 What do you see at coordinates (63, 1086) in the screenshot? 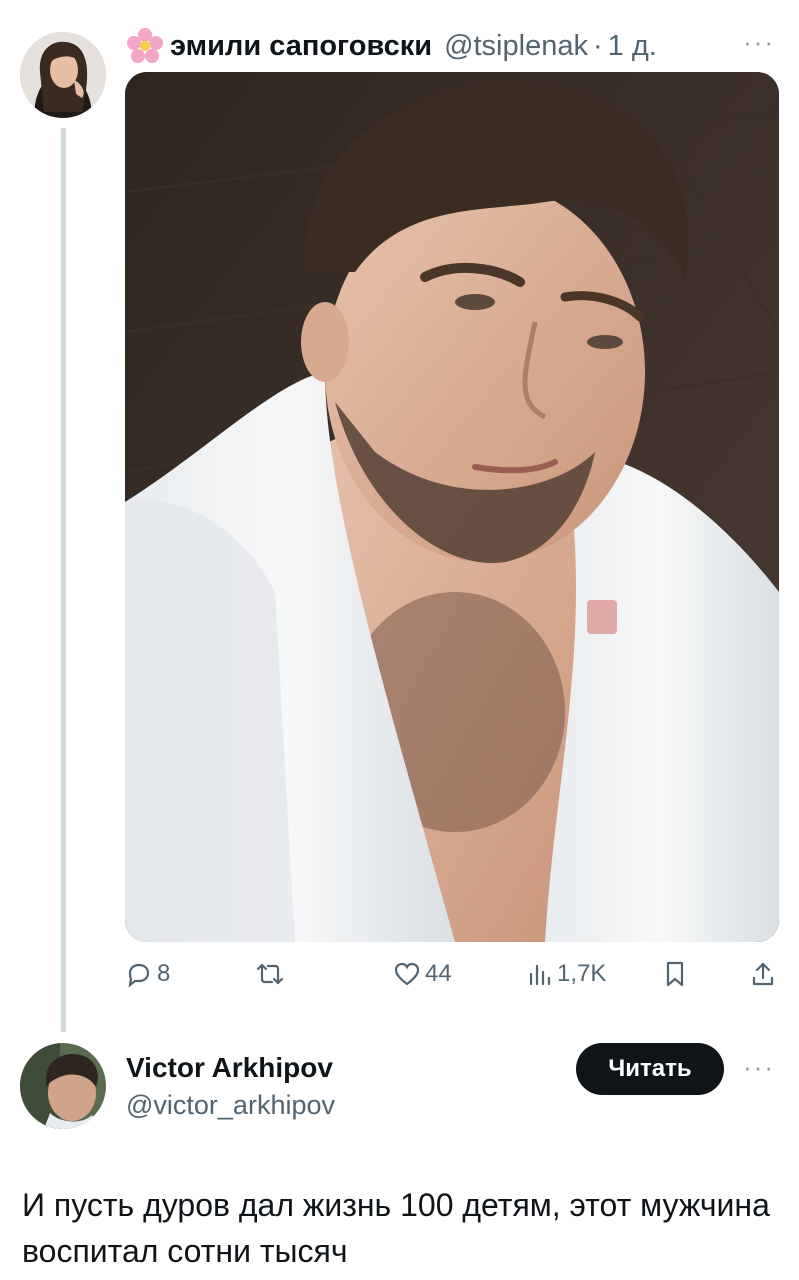
I see `reply-author-avatar` at bounding box center [63, 1086].